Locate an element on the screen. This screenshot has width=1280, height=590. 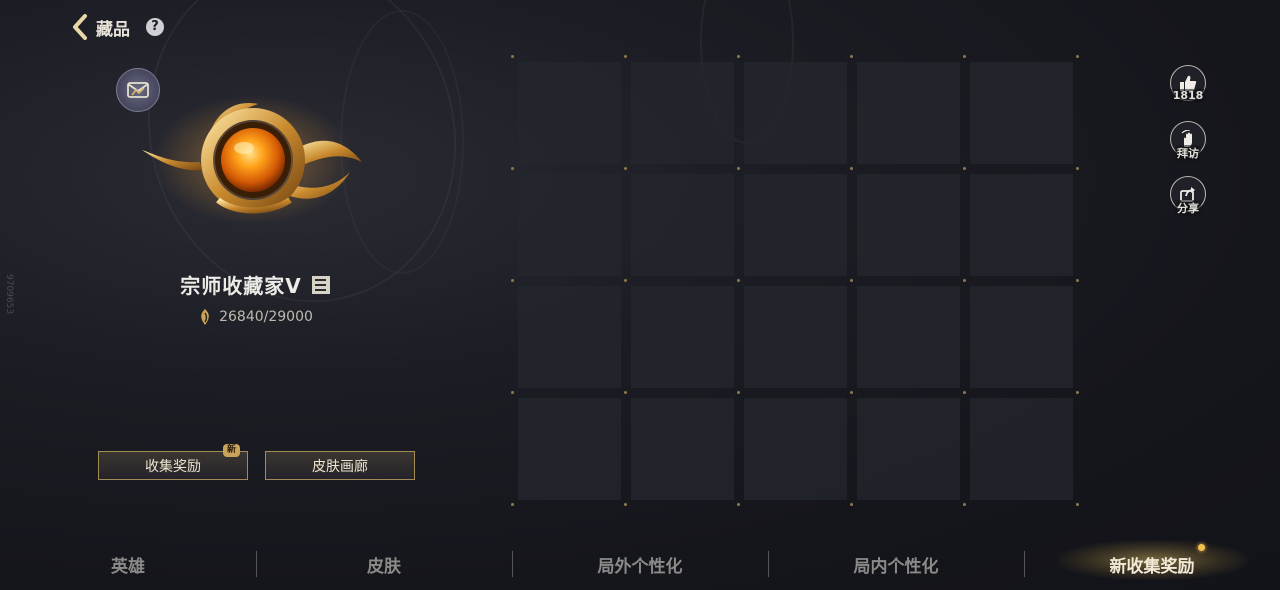
visit-button: 拜访 is located at coordinates (1188, 141).